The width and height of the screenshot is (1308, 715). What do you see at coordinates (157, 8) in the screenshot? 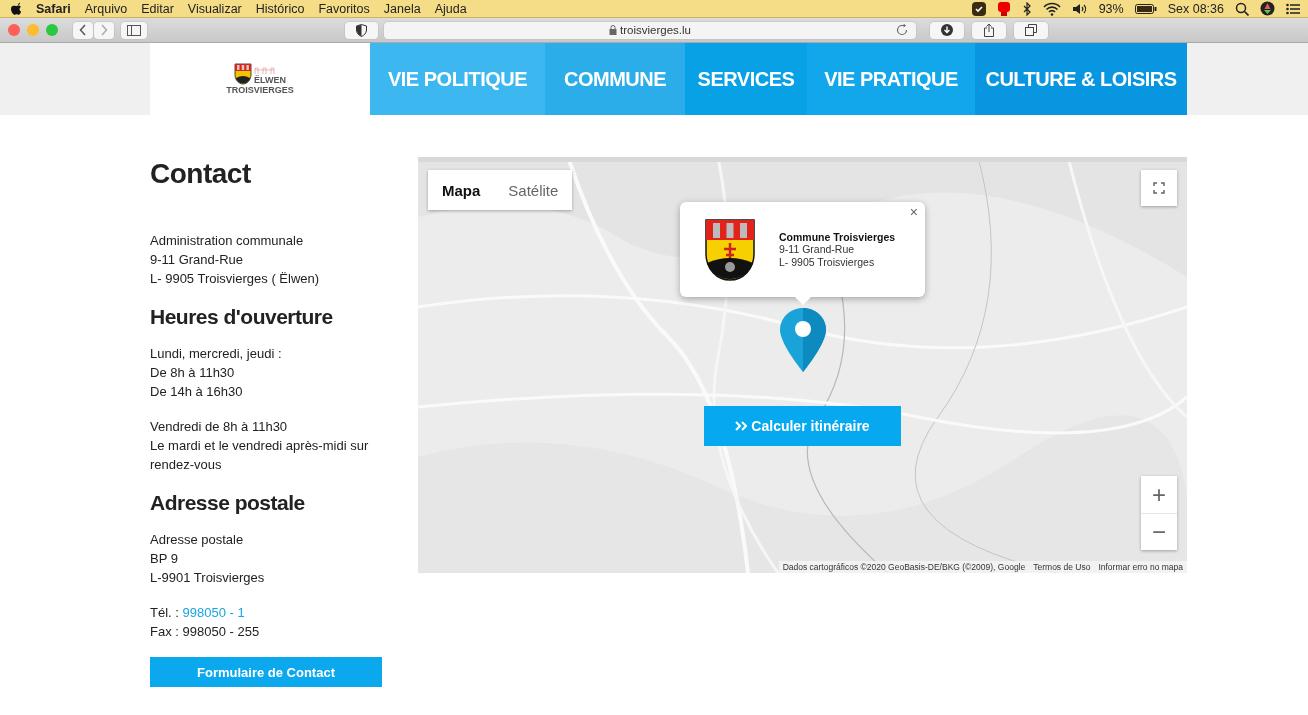
I see `menu-item: Editar` at bounding box center [157, 8].